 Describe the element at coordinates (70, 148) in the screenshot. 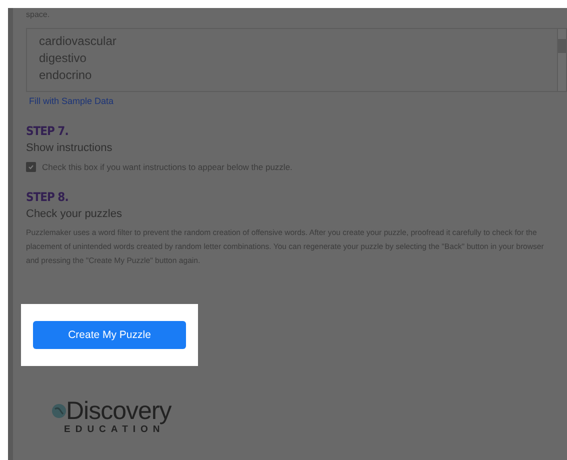

I see `step-title: Show instructions` at that location.